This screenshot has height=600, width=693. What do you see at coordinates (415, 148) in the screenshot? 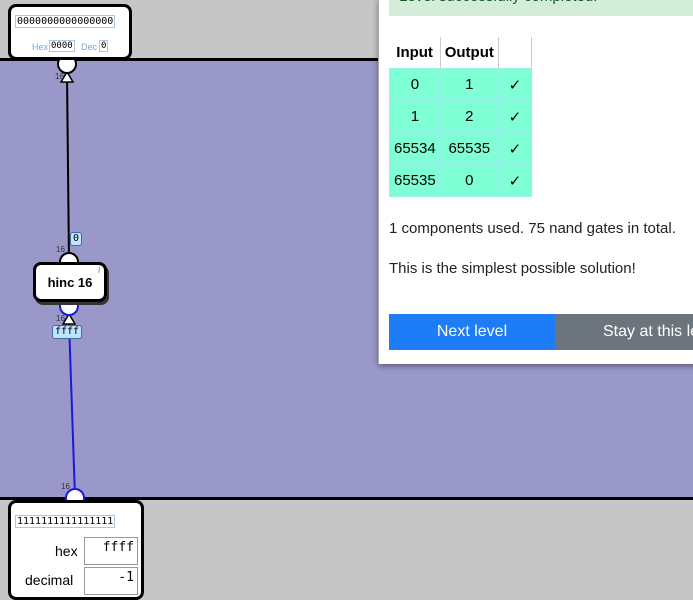
I see `table-cell: 65534` at bounding box center [415, 148].